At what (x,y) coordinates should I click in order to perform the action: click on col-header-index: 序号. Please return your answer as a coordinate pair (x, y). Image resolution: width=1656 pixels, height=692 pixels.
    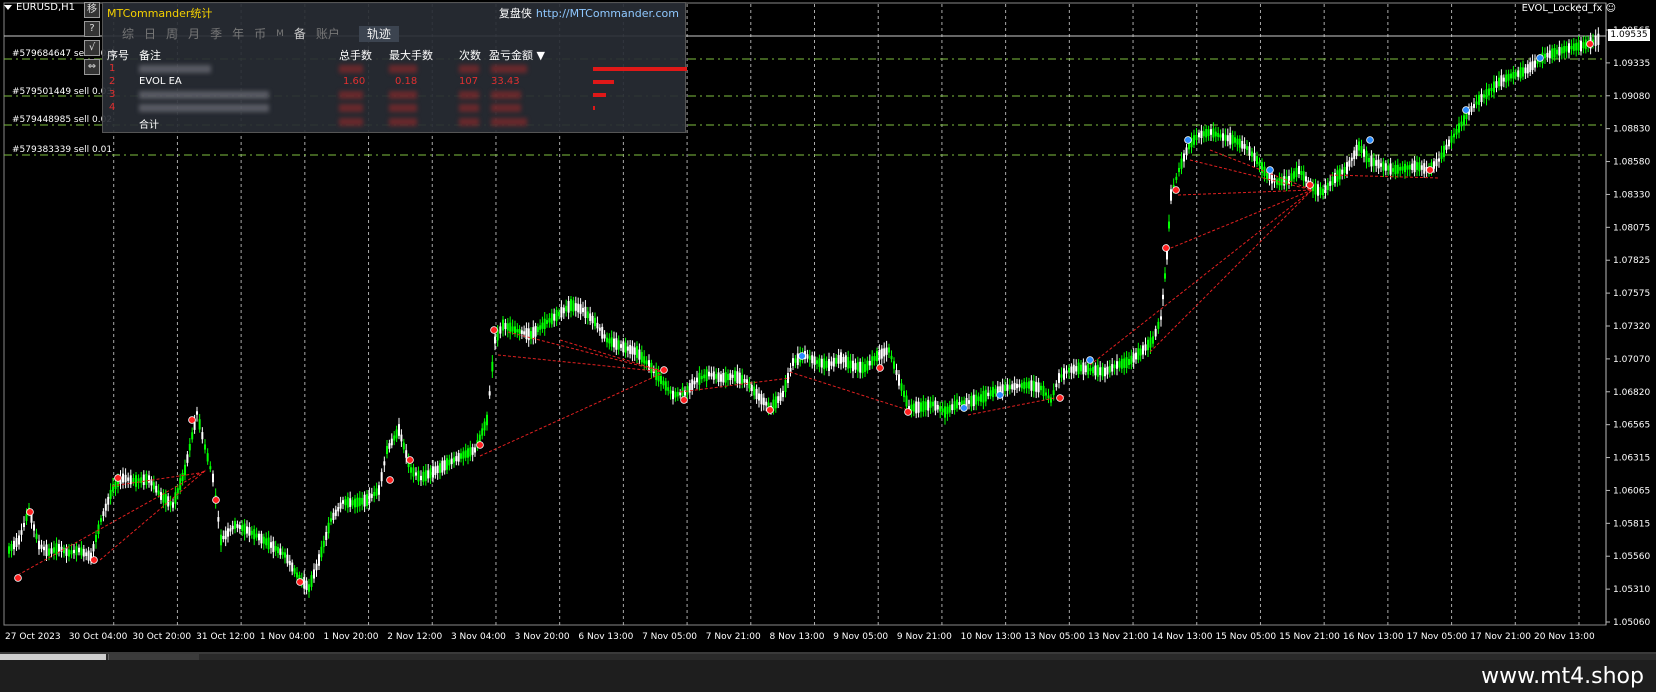
    Looking at the image, I should click on (118, 55).